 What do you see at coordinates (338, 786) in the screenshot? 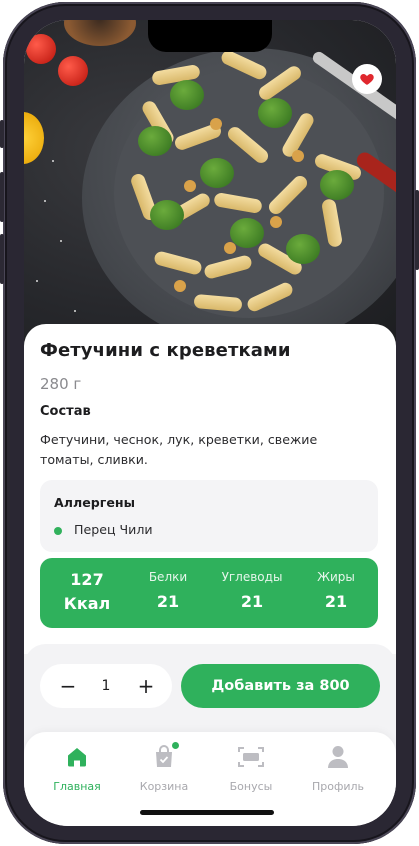
I see `tab-label: Профиль` at bounding box center [338, 786].